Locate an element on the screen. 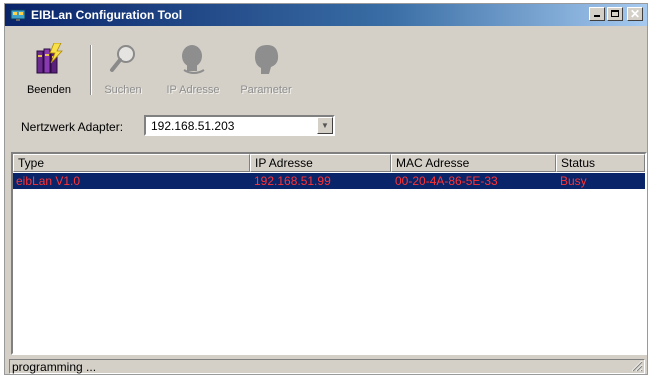 The width and height of the screenshot is (652, 378). row-type: eibLan V1.0 is located at coordinates (48, 181).